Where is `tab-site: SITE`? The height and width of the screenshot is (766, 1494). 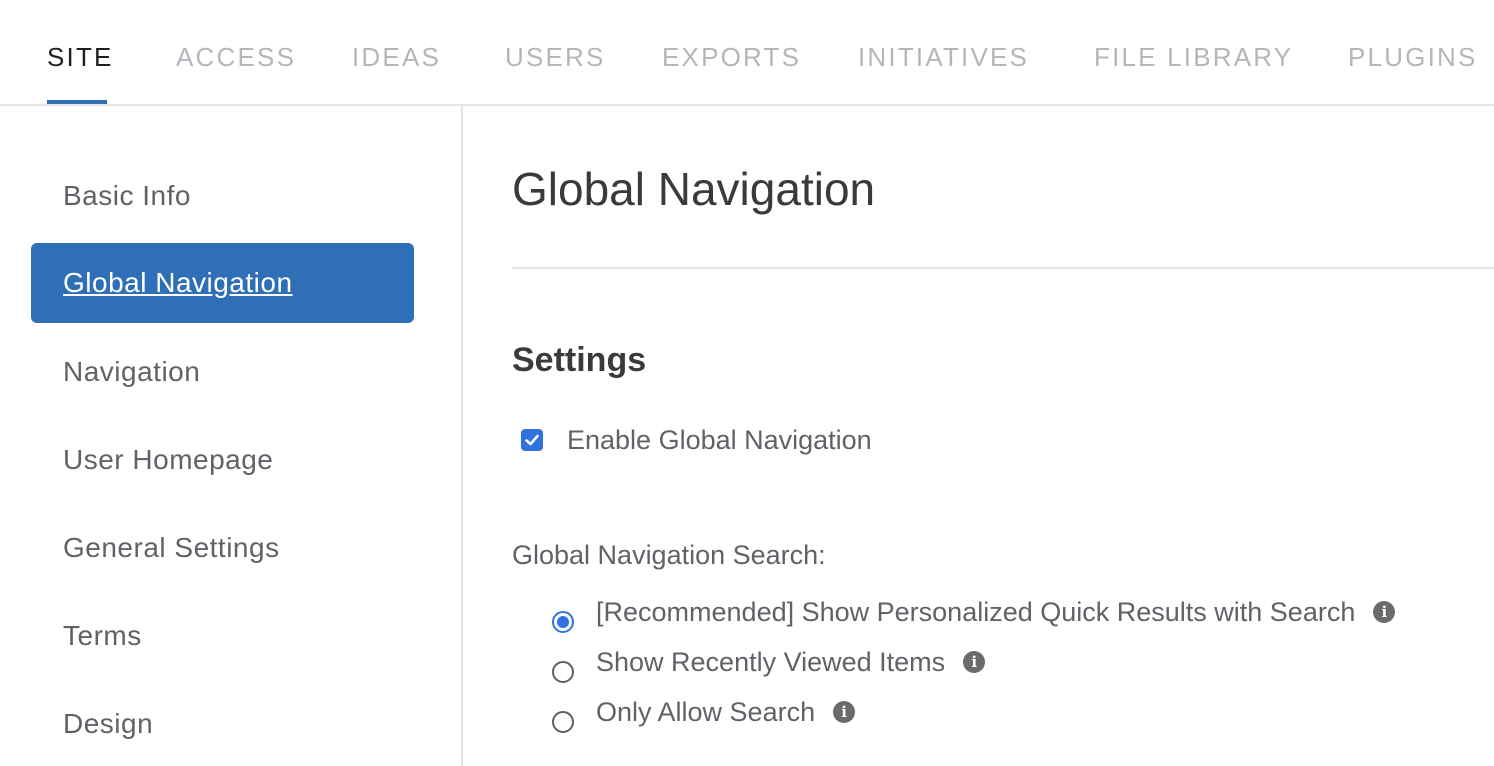 tab-site: SITE is located at coordinates (80, 57).